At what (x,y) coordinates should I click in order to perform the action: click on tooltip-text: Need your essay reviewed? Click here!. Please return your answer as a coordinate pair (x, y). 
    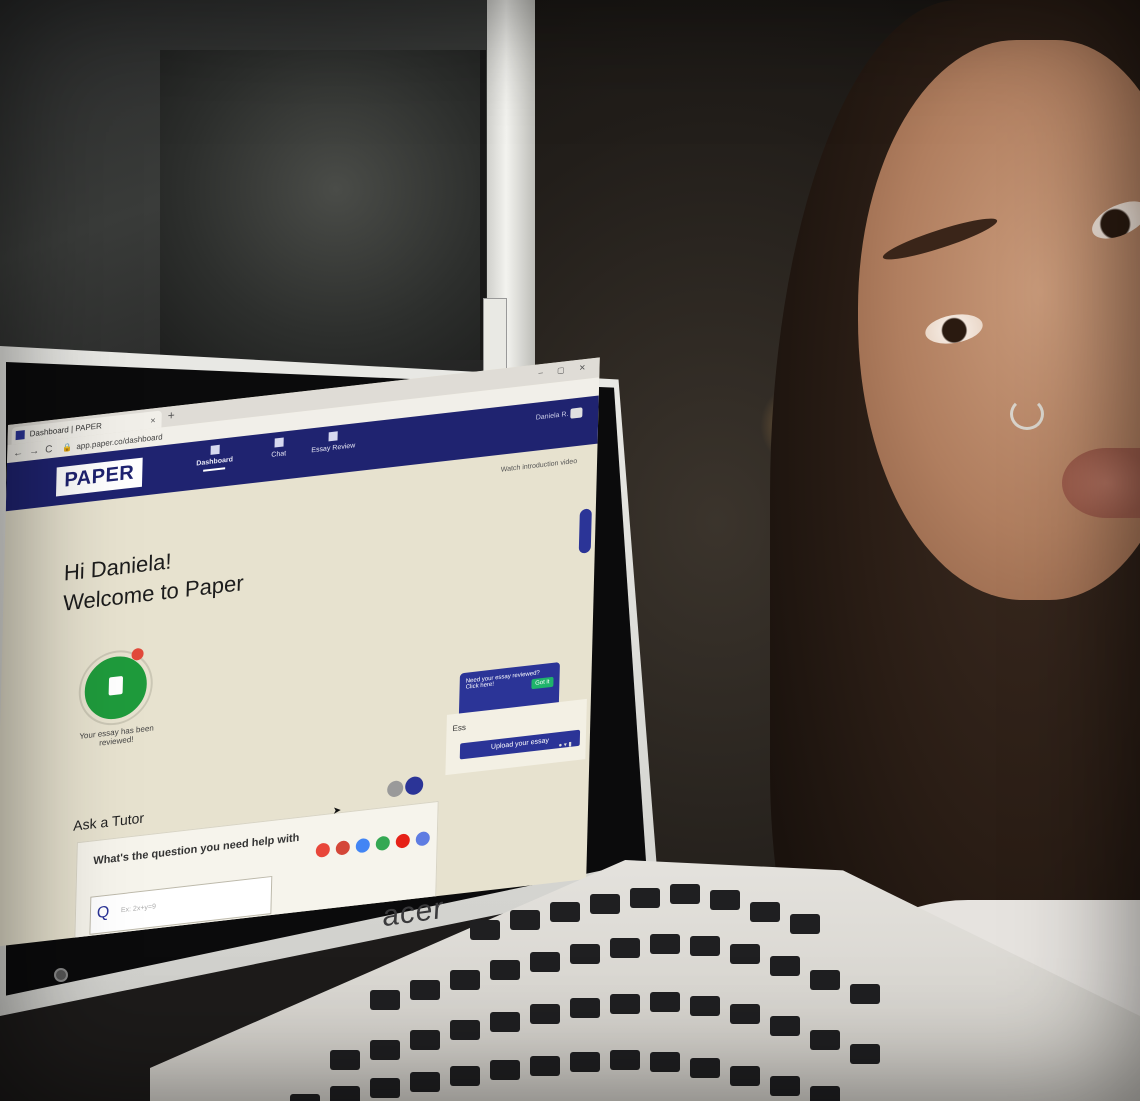
    Looking at the image, I should click on (502, 680).